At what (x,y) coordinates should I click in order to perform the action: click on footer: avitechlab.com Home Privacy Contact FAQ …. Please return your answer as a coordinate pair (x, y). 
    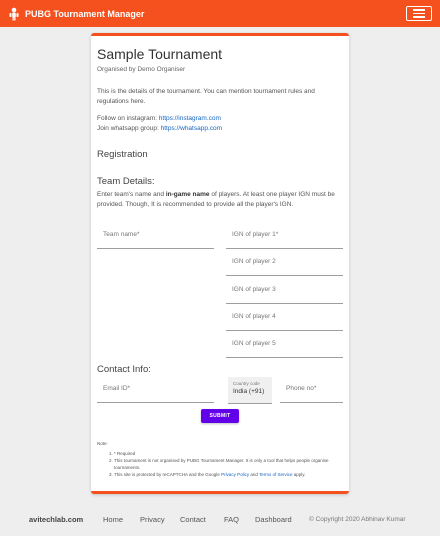
    Looking at the image, I should click on (220, 519).